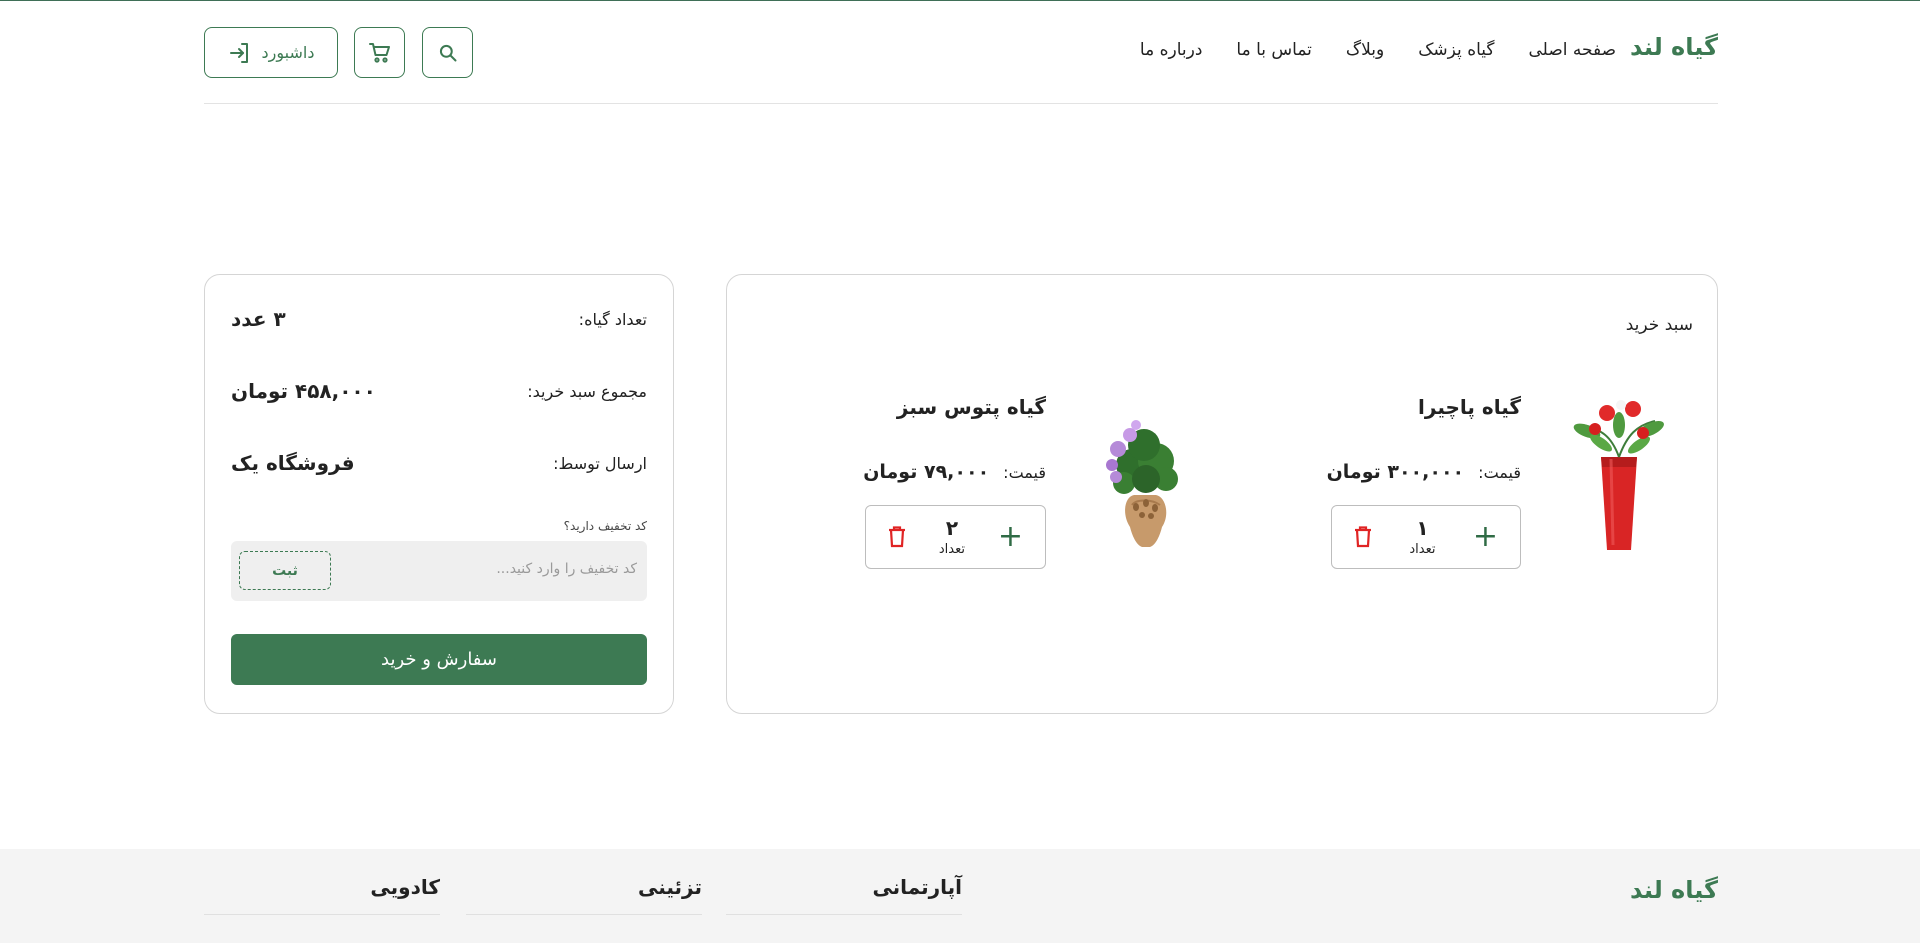  I want to click on search-icon, so click(447, 52).